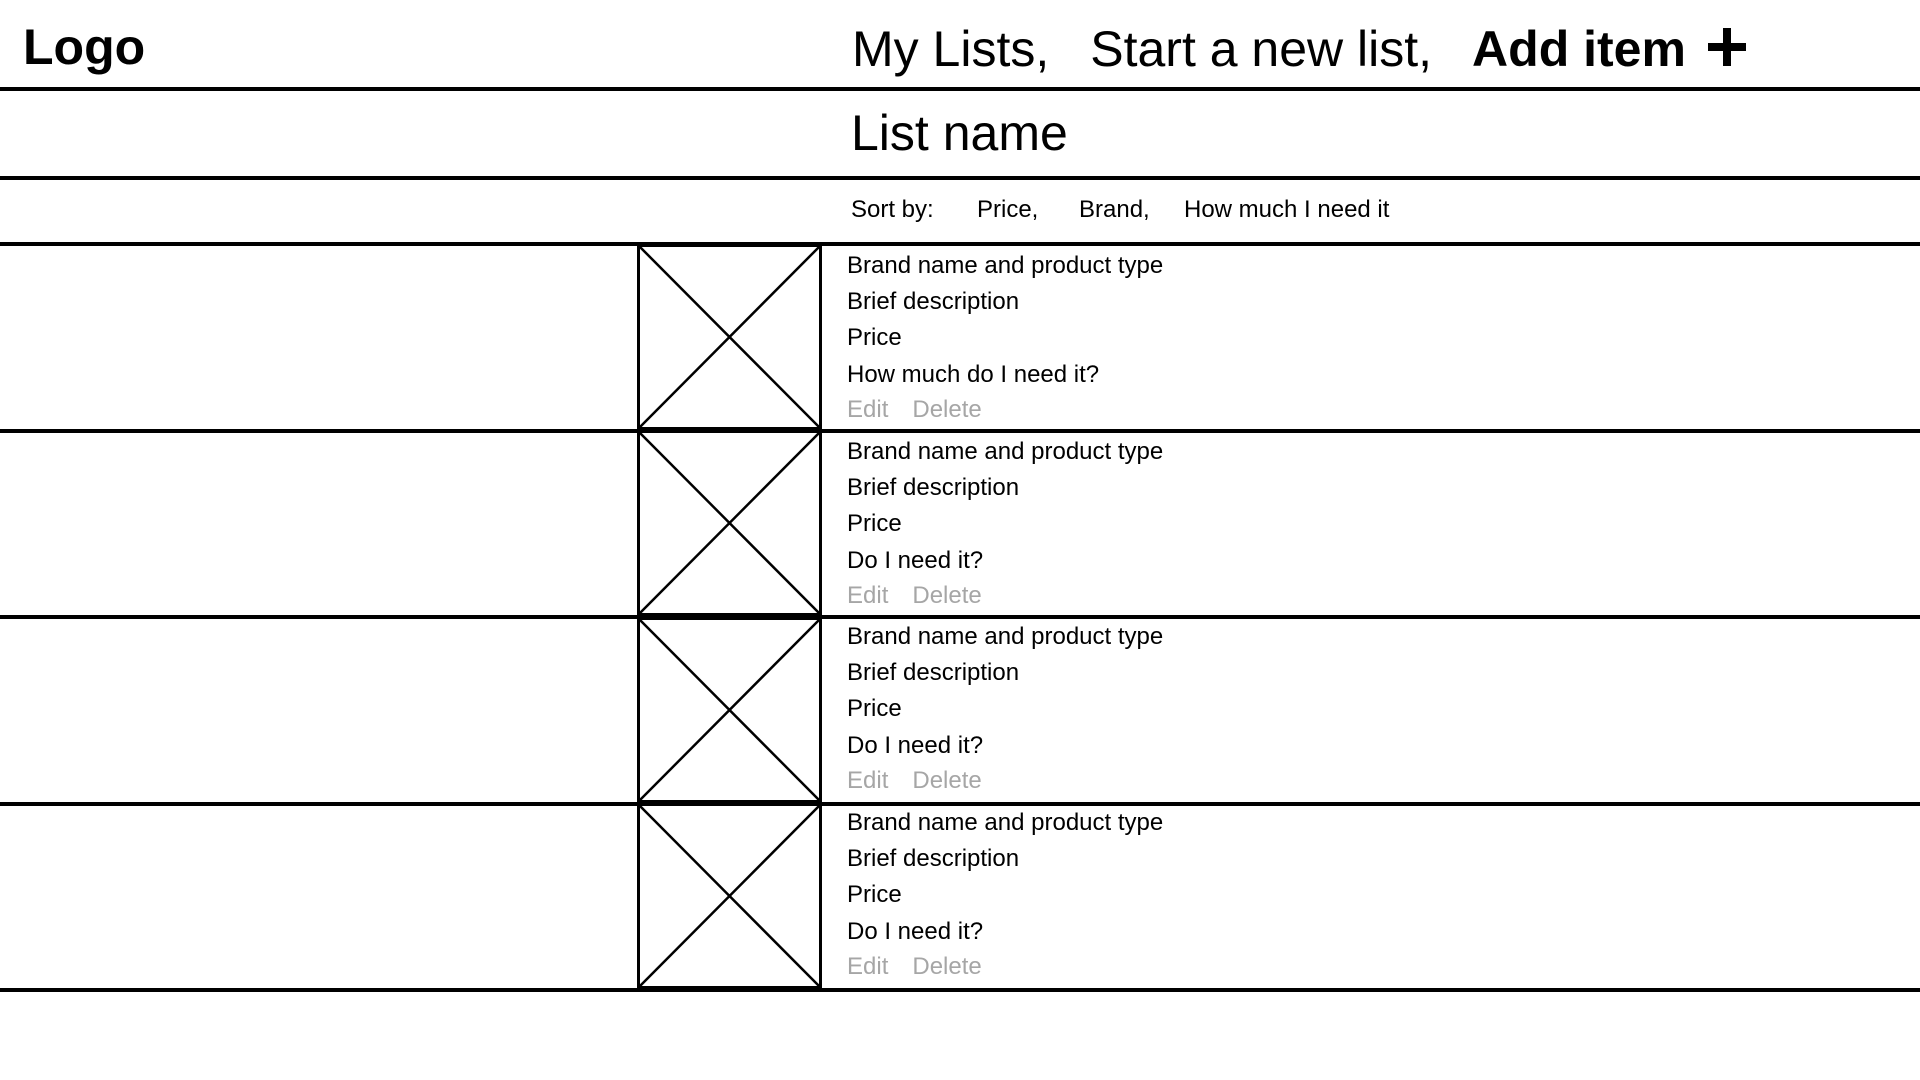  I want to click on sort-by-brand: Brand,, so click(1114, 210).